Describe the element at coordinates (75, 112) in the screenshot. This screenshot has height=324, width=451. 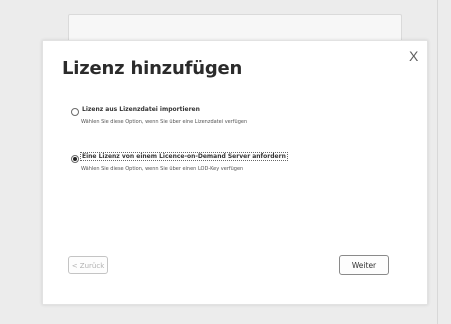
I see `radio-button-import` at that location.